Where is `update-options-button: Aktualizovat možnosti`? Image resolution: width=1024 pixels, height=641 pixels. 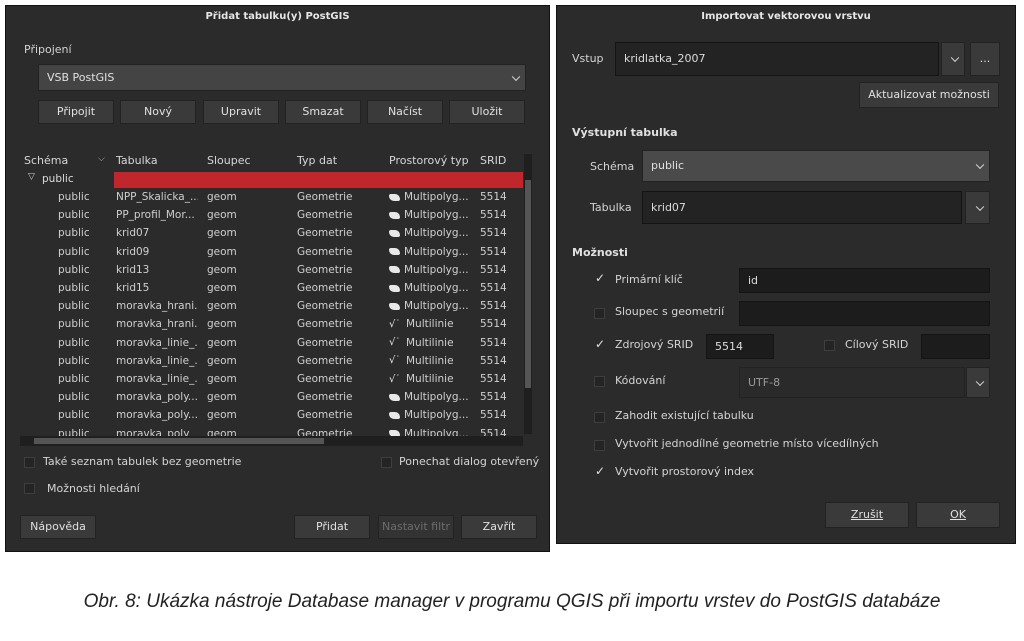
update-options-button: Aktualizovat možnosti is located at coordinates (929, 95).